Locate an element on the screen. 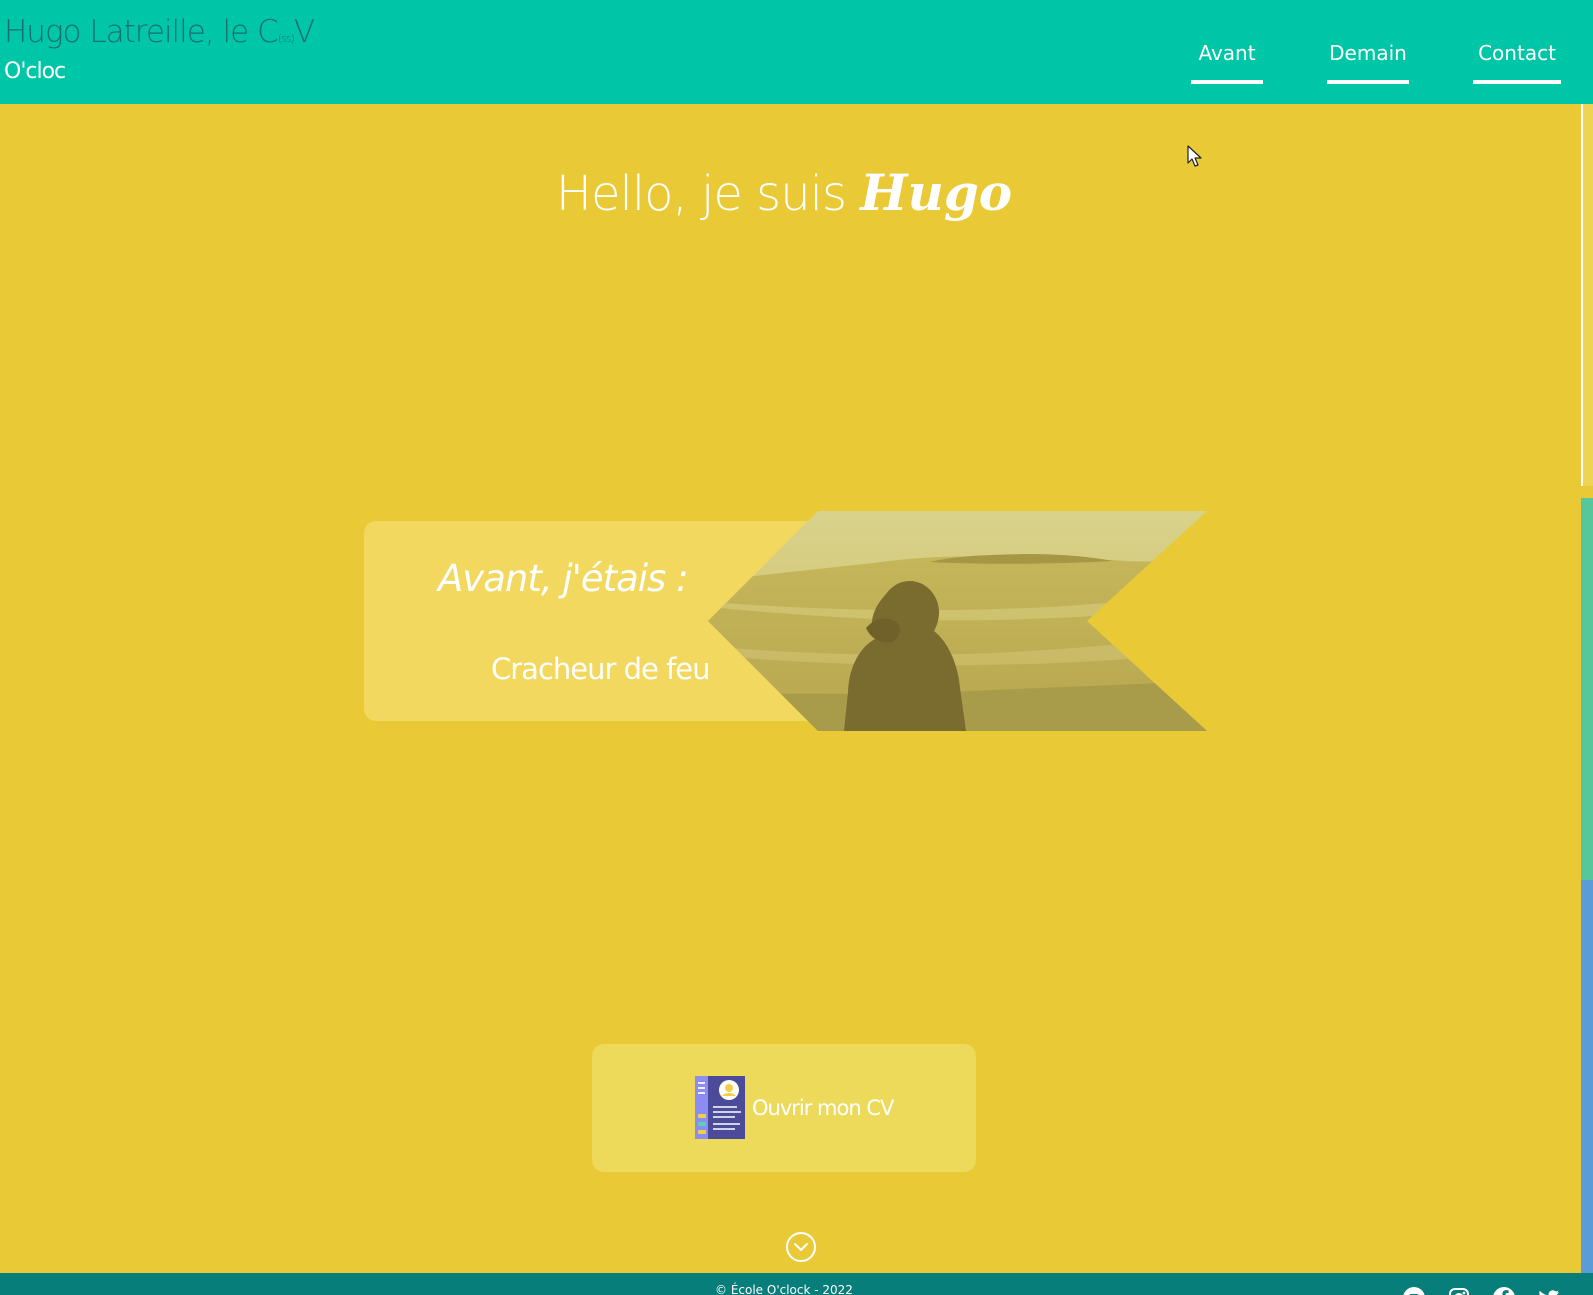  cv-document-icon is located at coordinates (720, 1107).